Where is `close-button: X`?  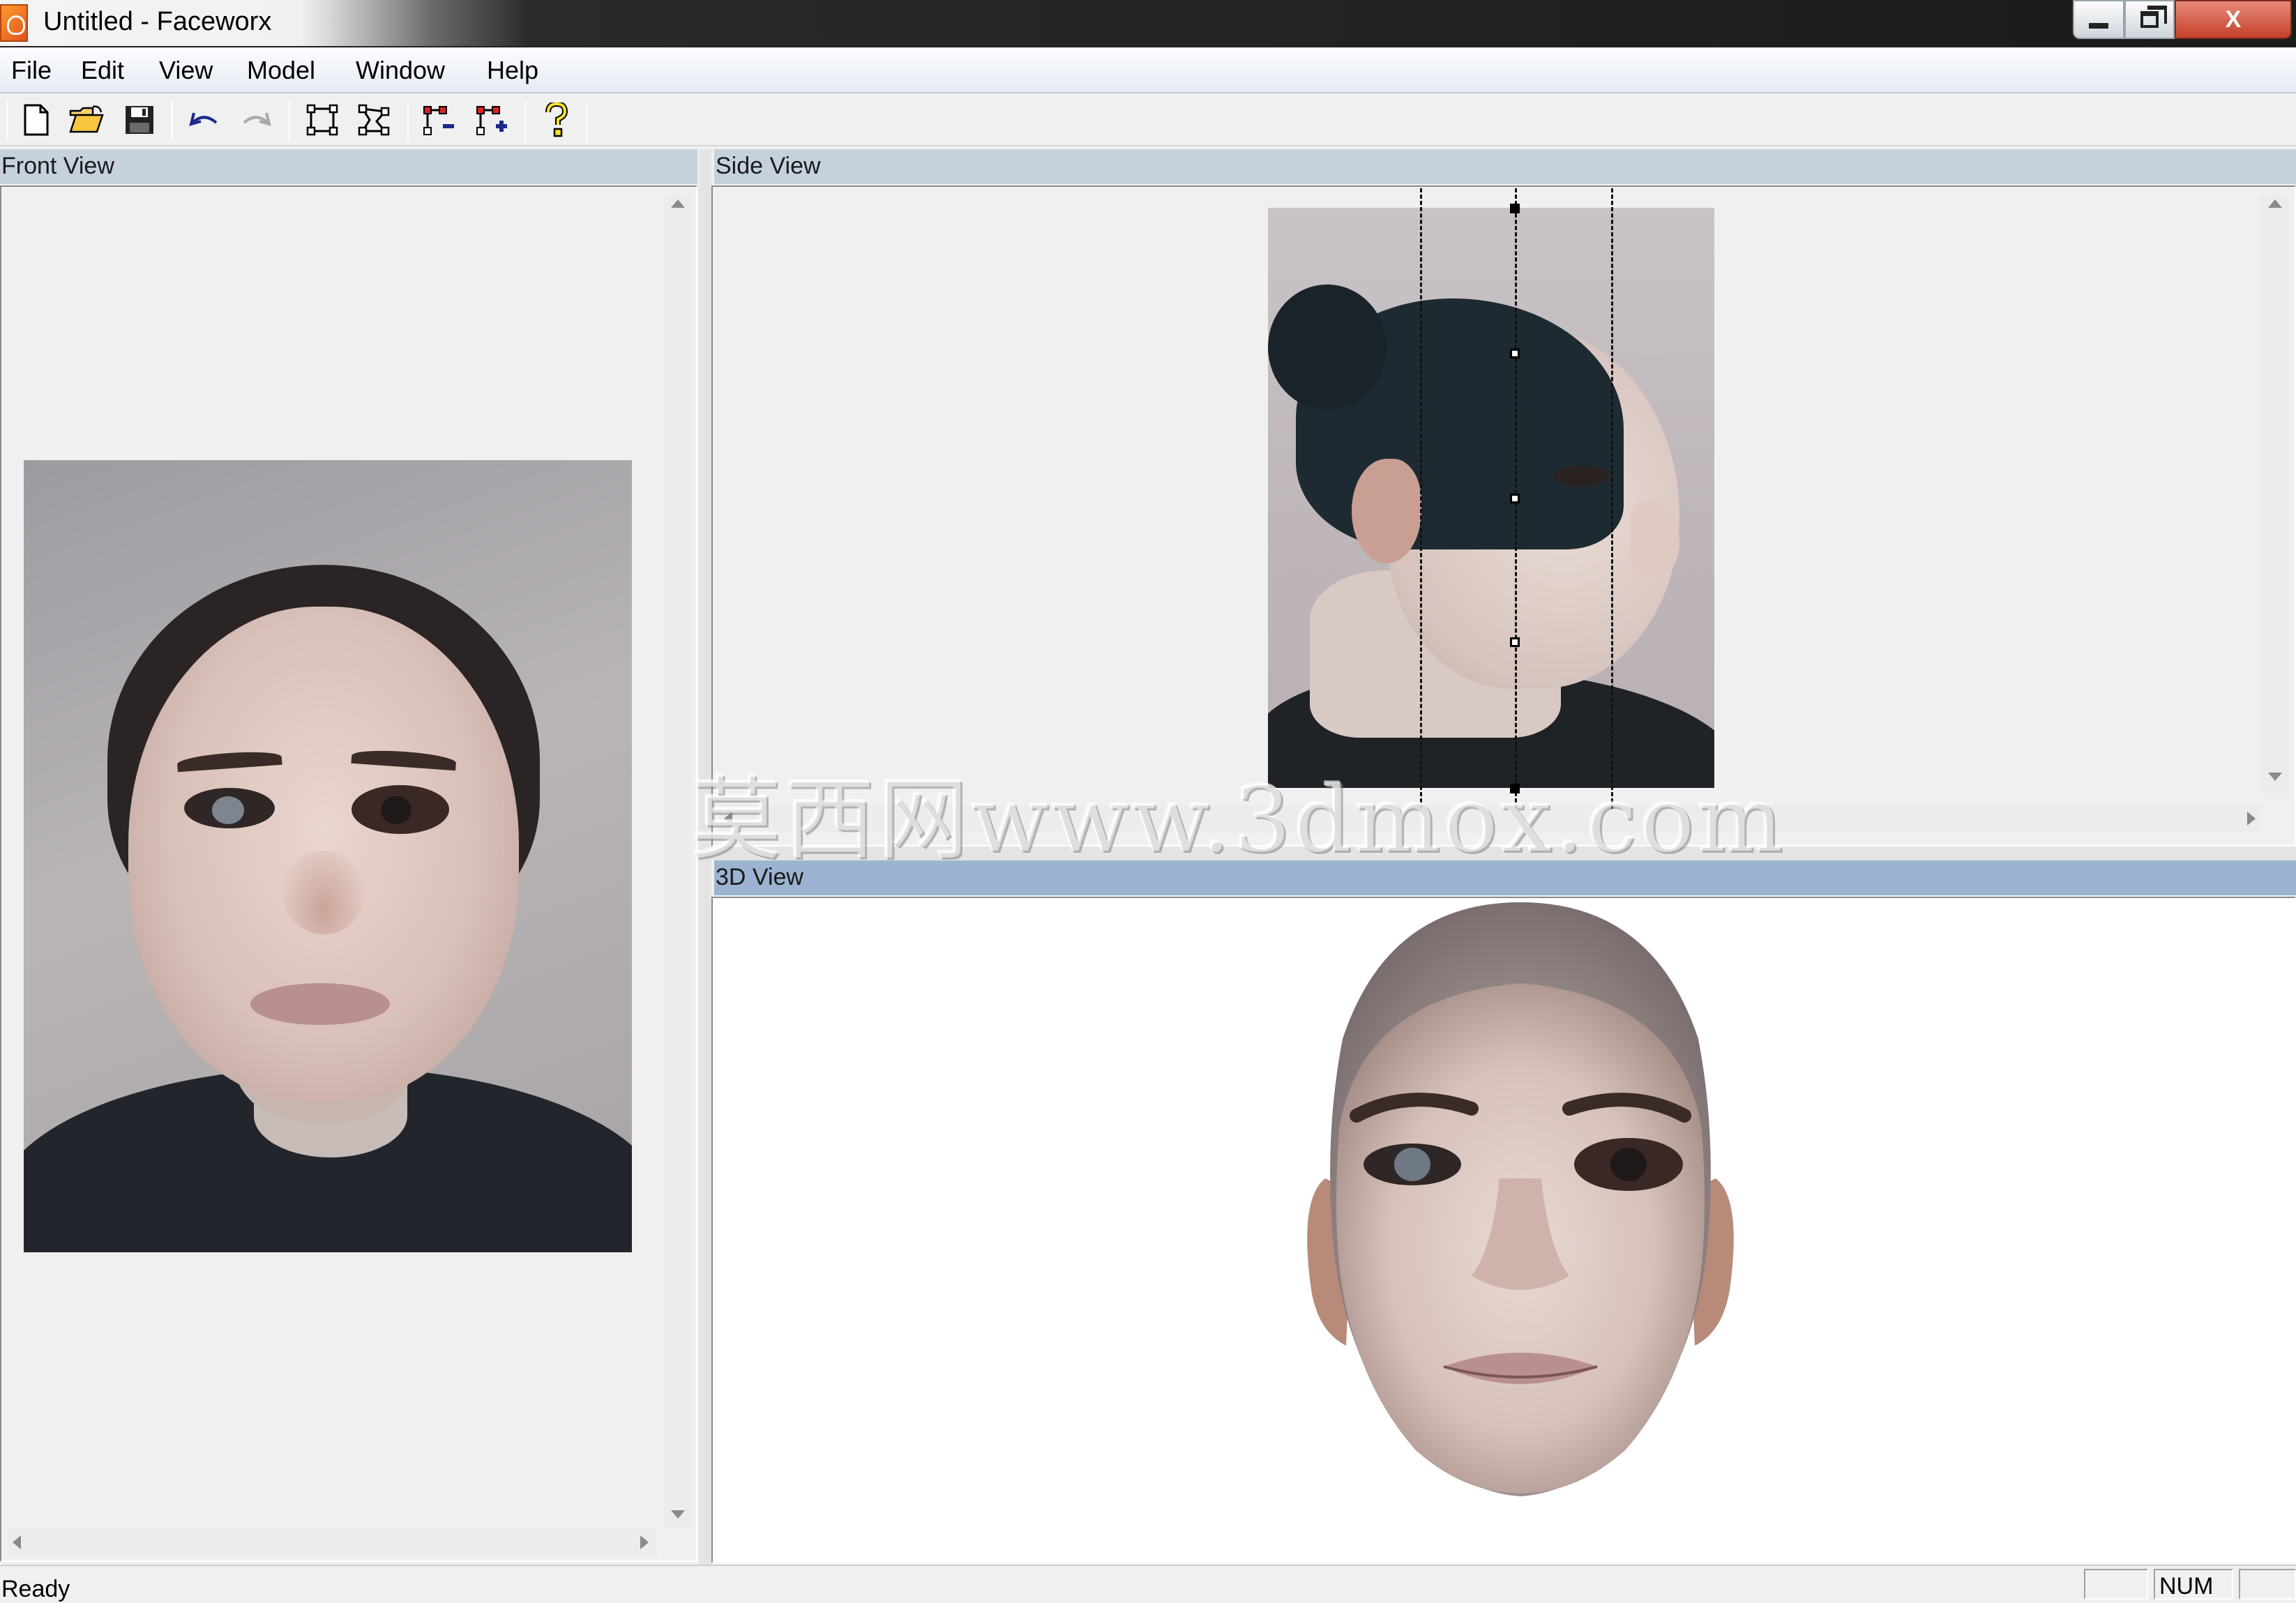 close-button: X is located at coordinates (2233, 19).